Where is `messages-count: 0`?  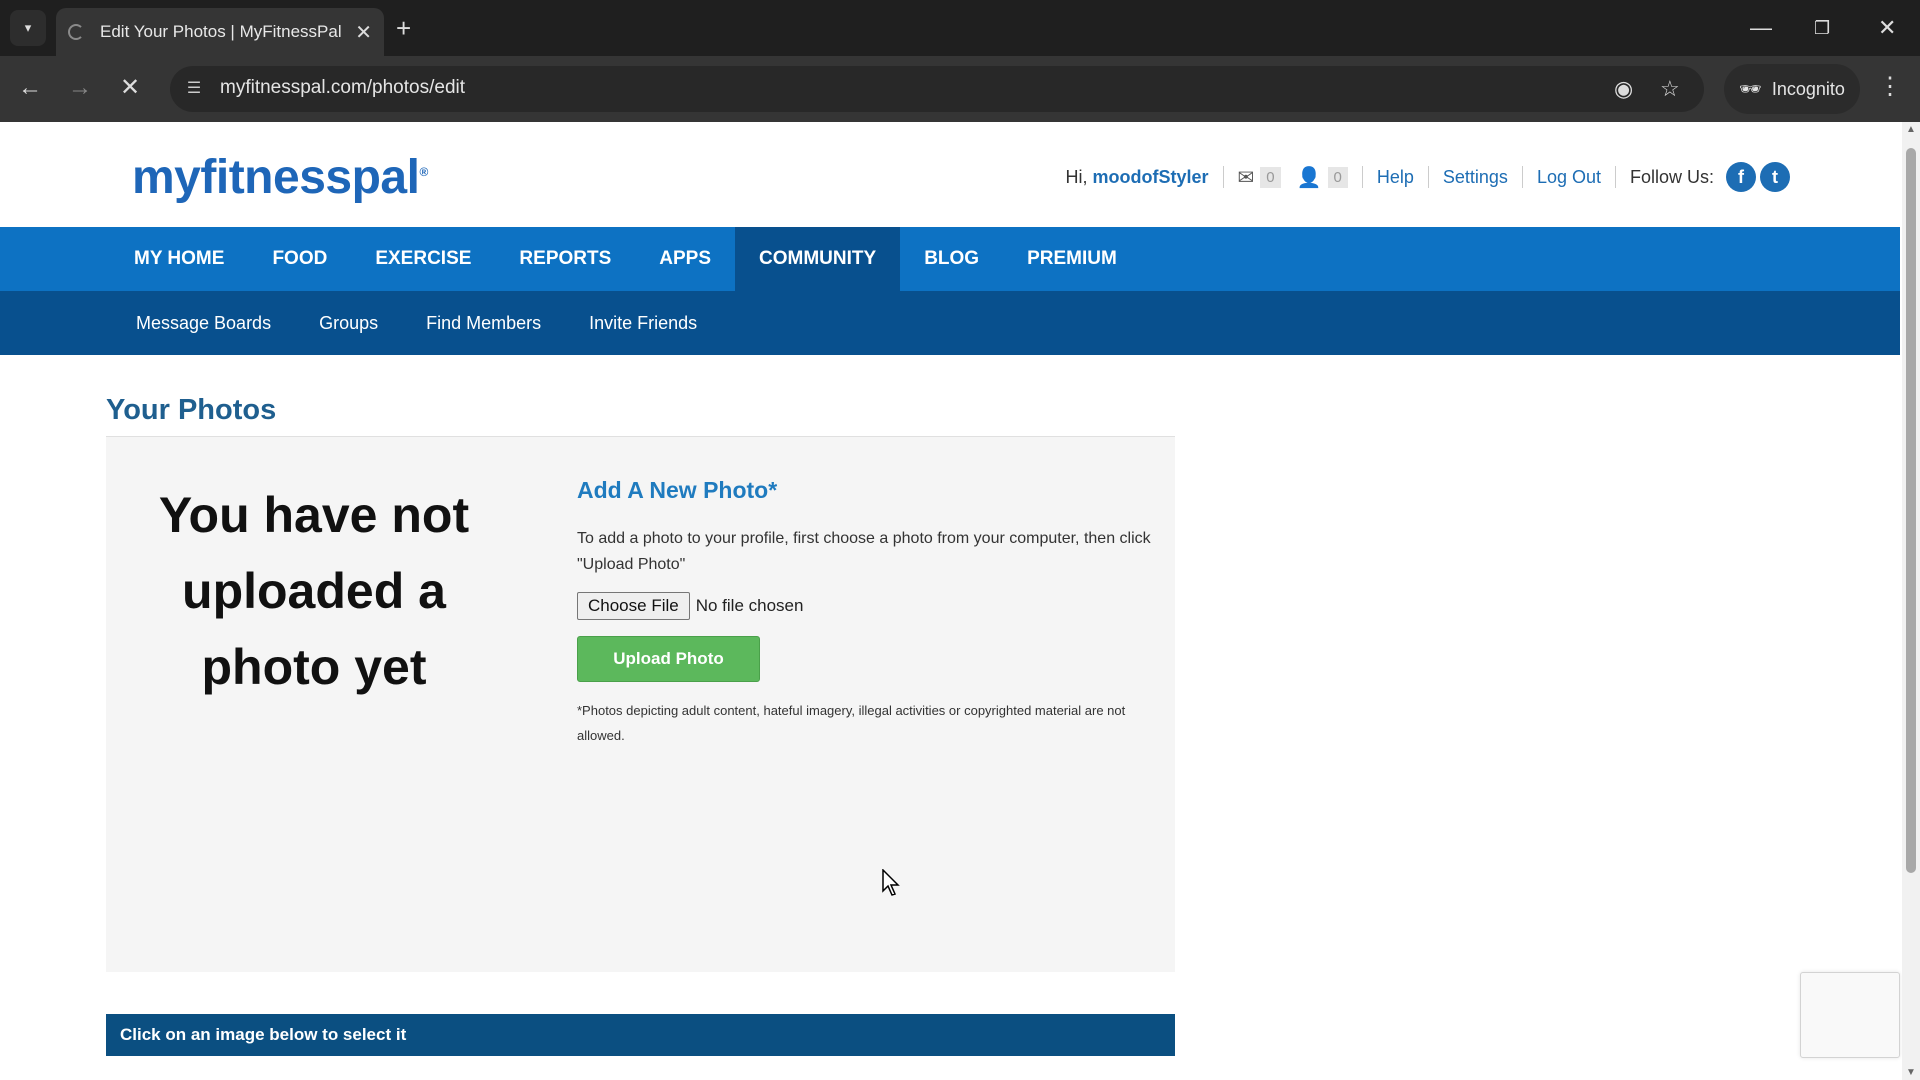
messages-count: 0 is located at coordinates (1270, 177).